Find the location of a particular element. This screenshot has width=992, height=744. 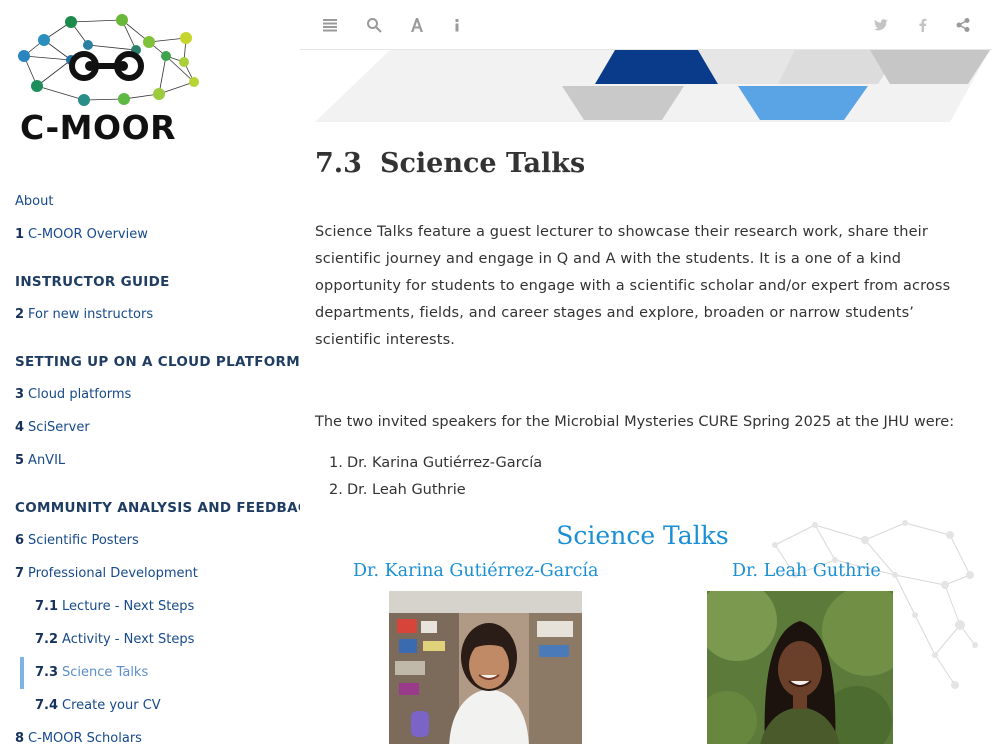

nav-item-scientific-posters: 6 Scientific Posters is located at coordinates (77, 540).